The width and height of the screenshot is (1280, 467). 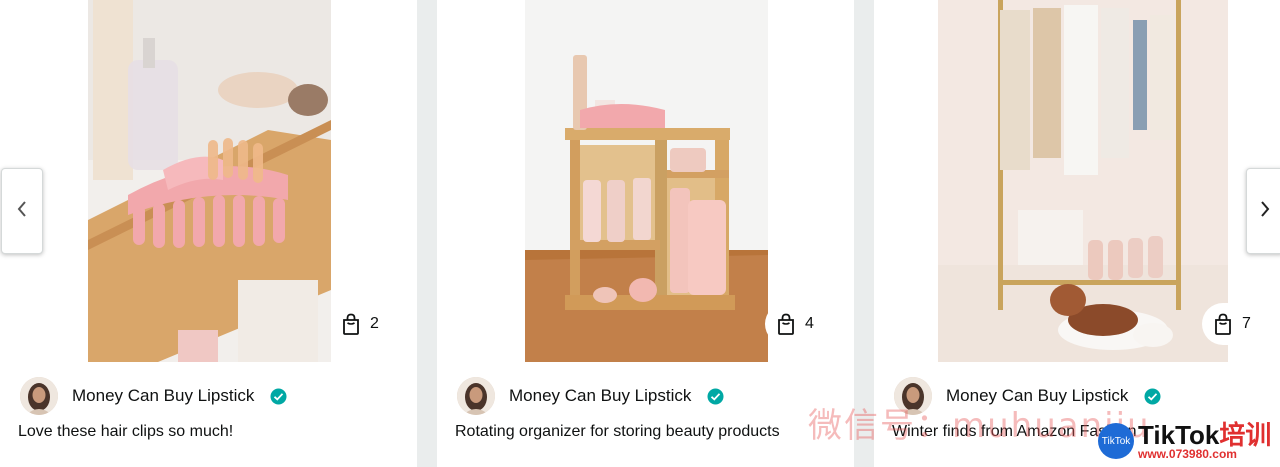 What do you see at coordinates (1235, 324) in the screenshot?
I see `product-count-badge: 7` at bounding box center [1235, 324].